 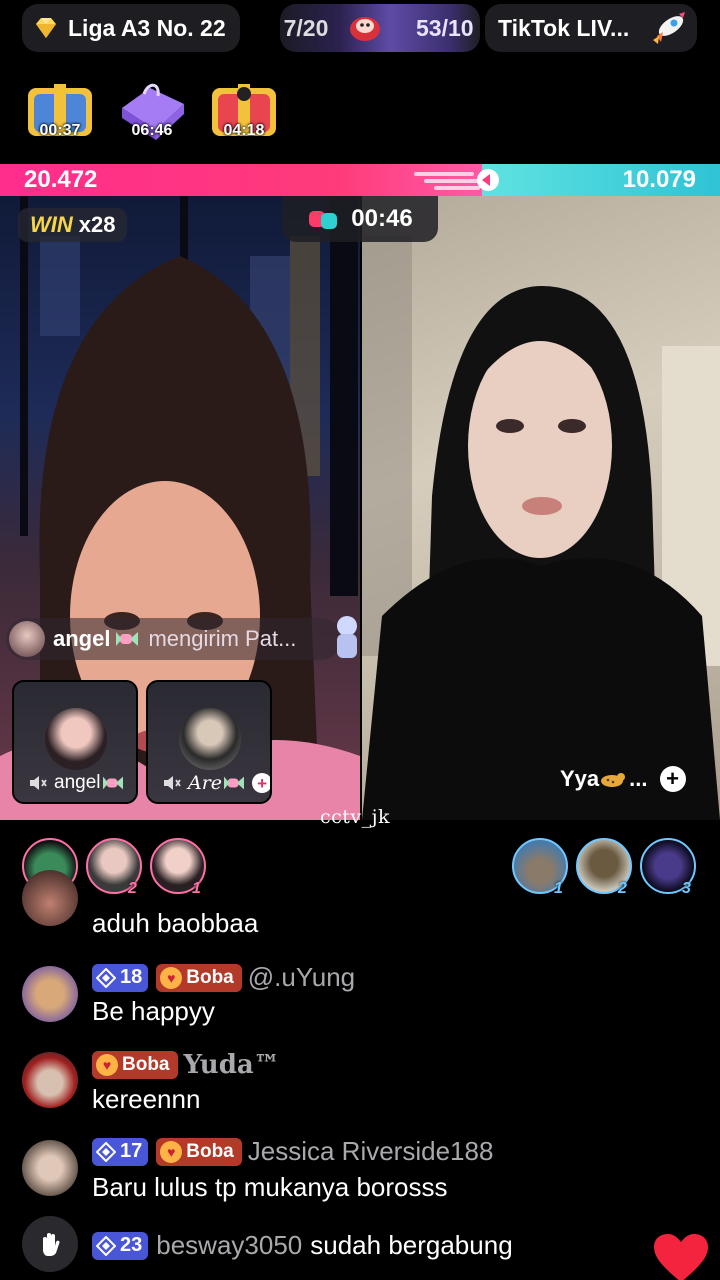 I want to click on chat-badges: 18 ♥ Boba @.uYung, so click(x=223, y=977).